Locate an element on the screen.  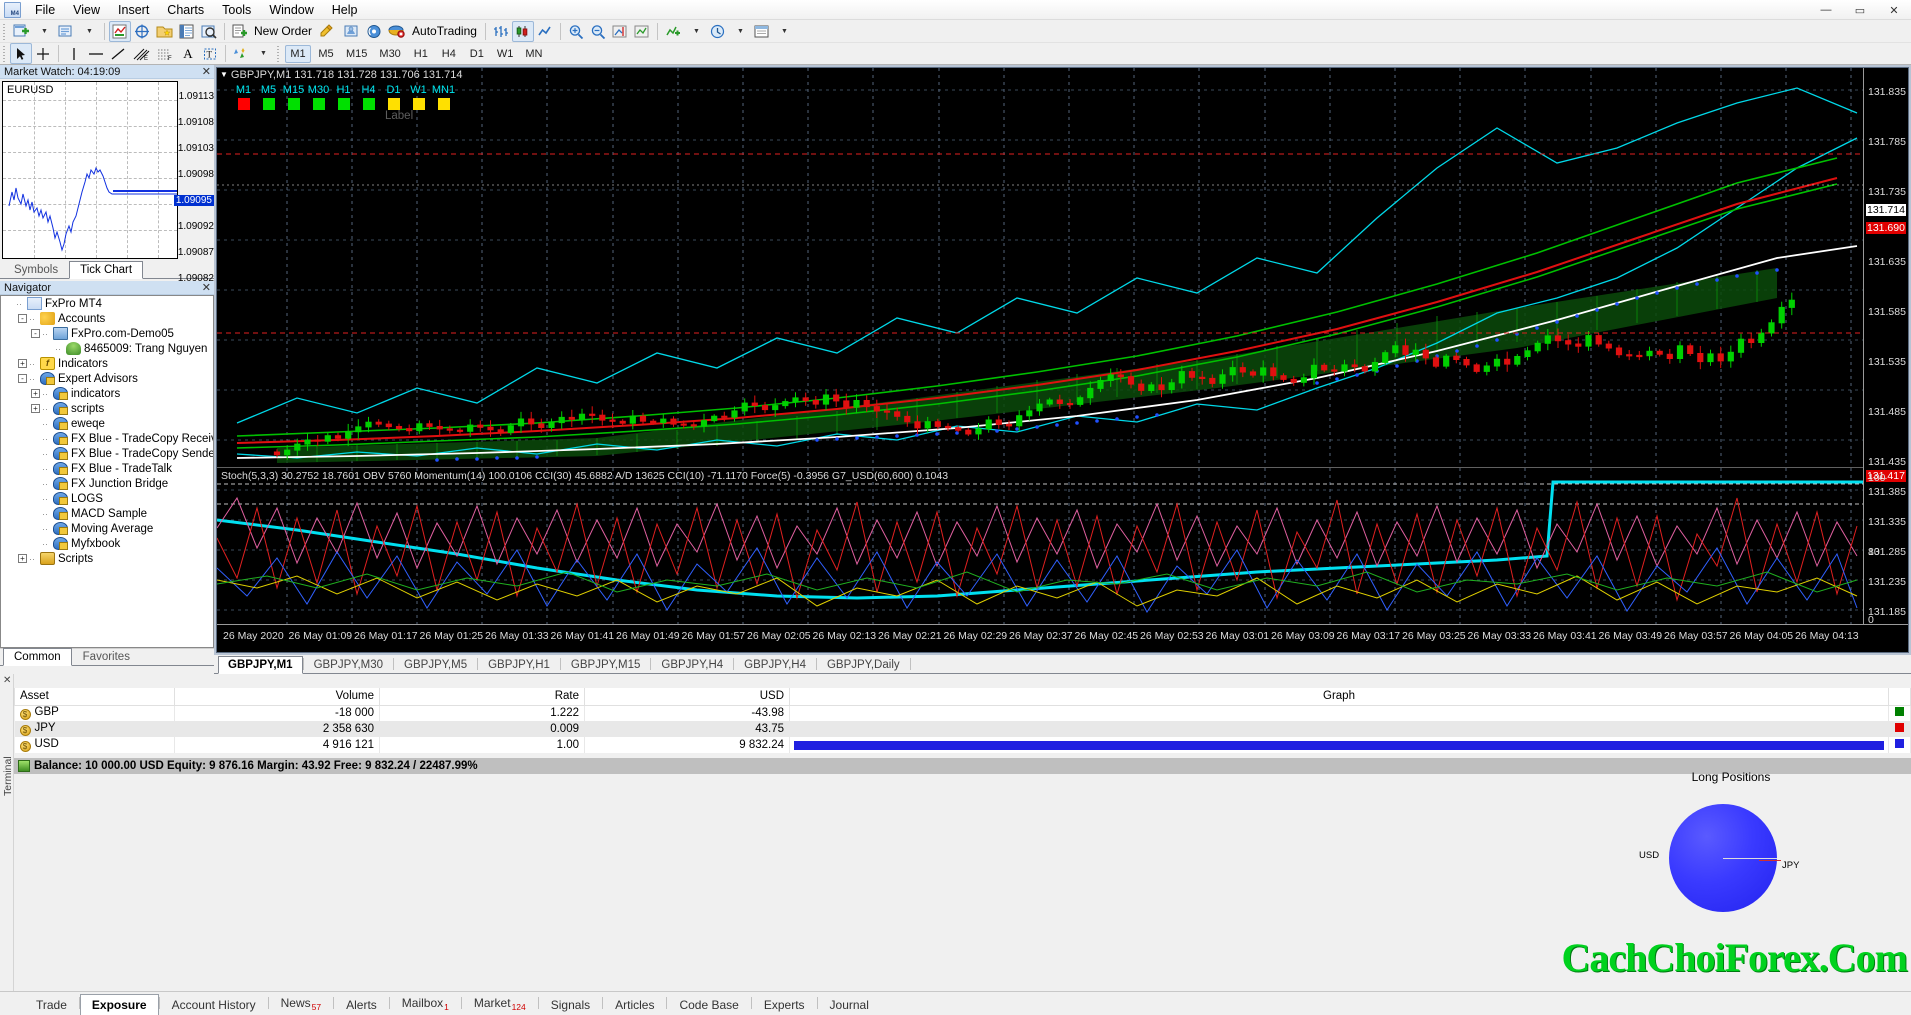
tab-symbols: Symbols is located at coordinates (36, 269).